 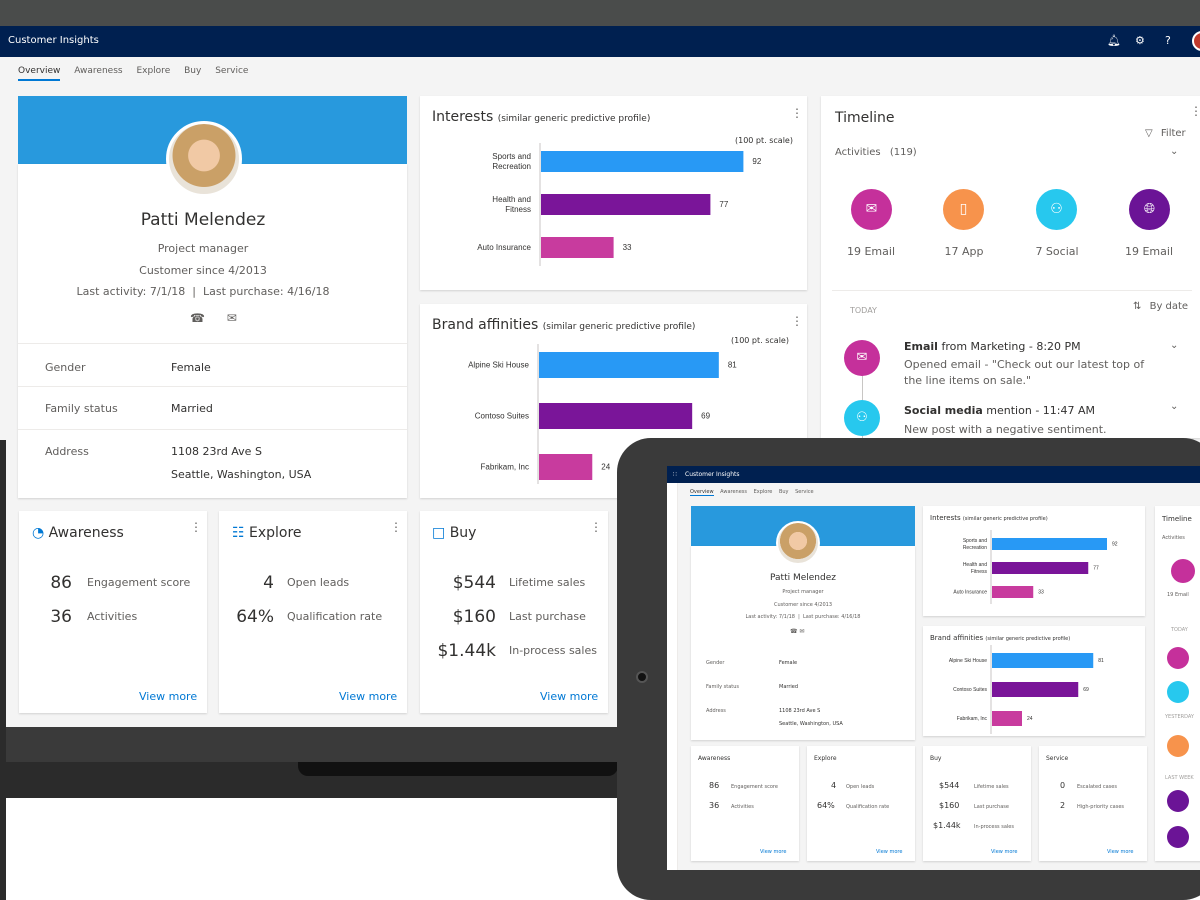 What do you see at coordinates (1101, 661) in the screenshot?
I see `chart-value-label: 81` at bounding box center [1101, 661].